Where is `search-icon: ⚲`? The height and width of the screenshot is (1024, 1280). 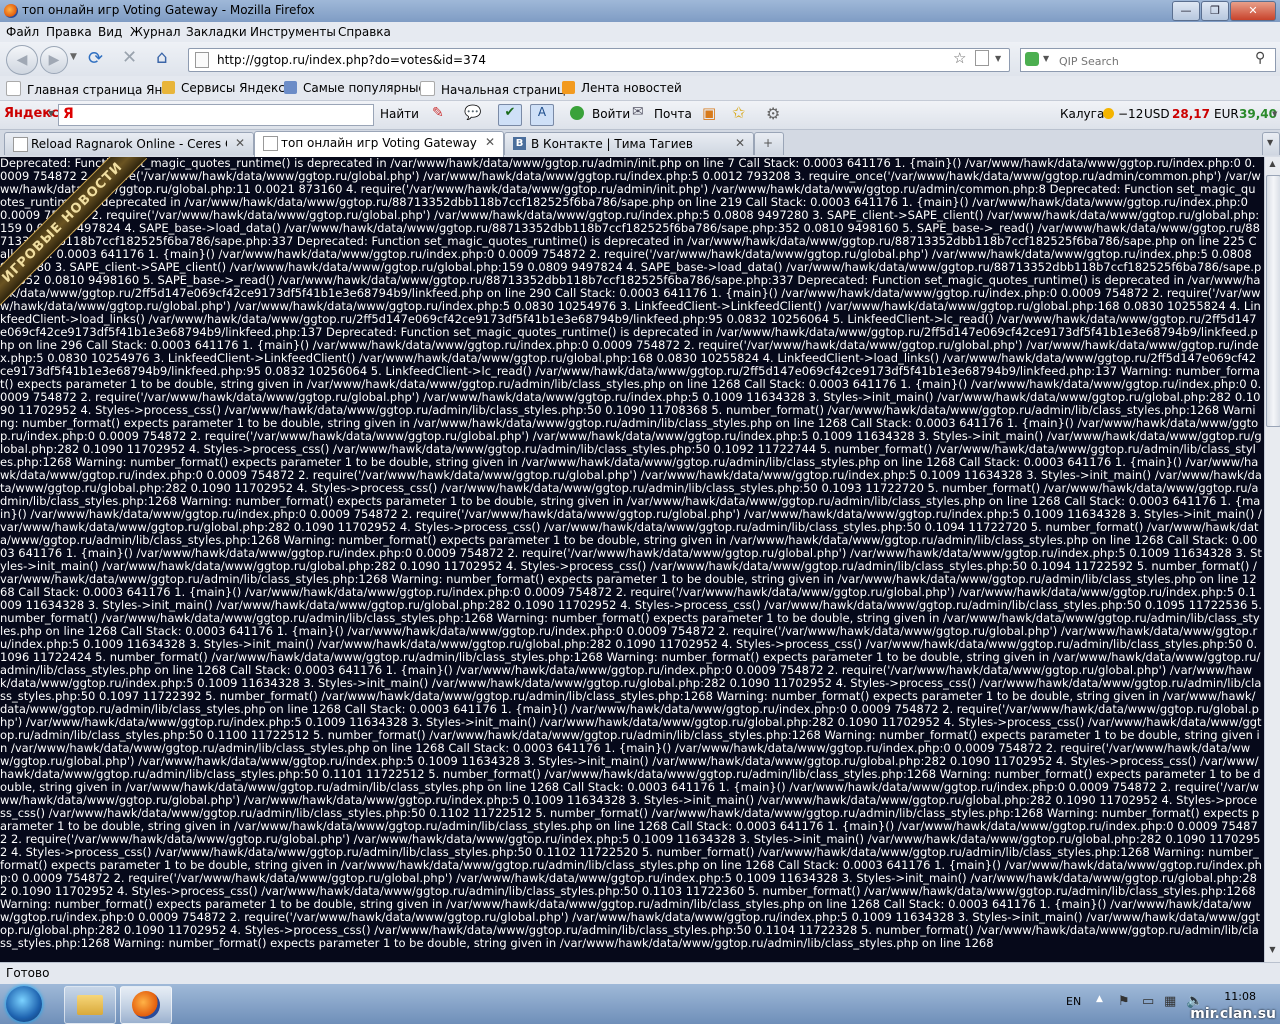 search-icon: ⚲ is located at coordinates (1260, 58).